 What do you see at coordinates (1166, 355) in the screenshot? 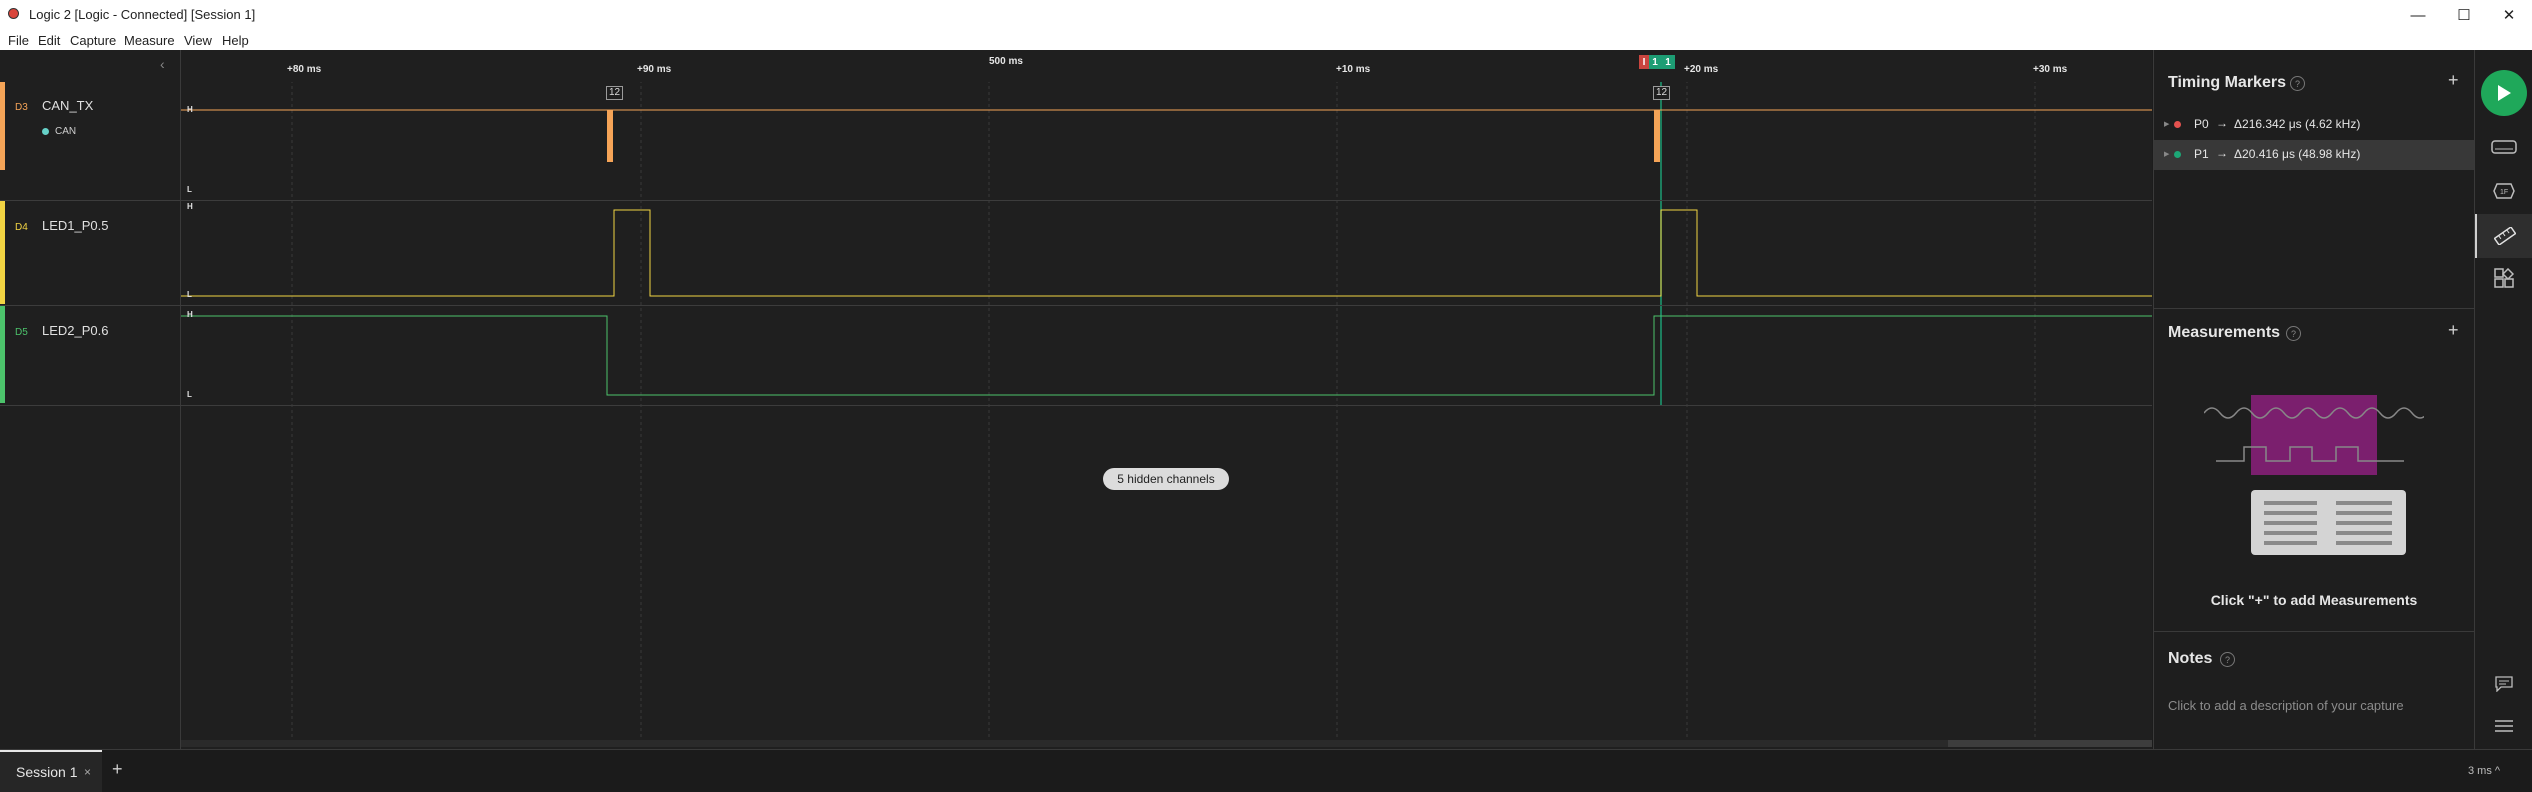
I see `led2-wave` at bounding box center [1166, 355].